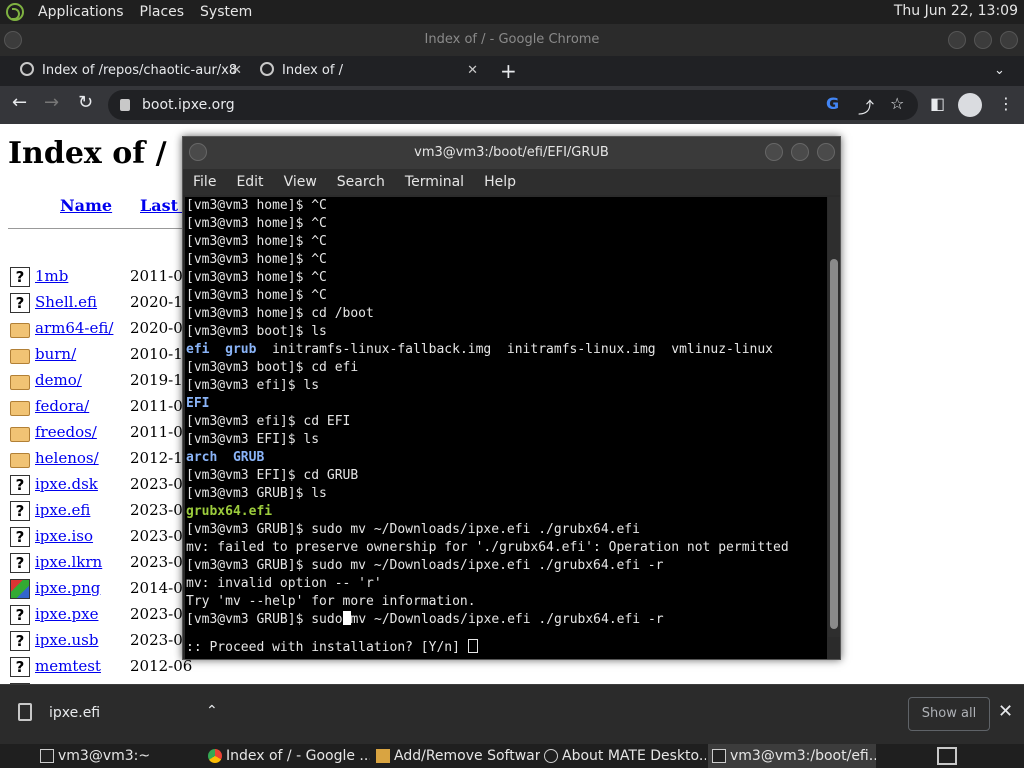 Image resolution: width=1024 pixels, height=768 pixels. I want to click on listing-link: ipxe.iso, so click(64, 536).